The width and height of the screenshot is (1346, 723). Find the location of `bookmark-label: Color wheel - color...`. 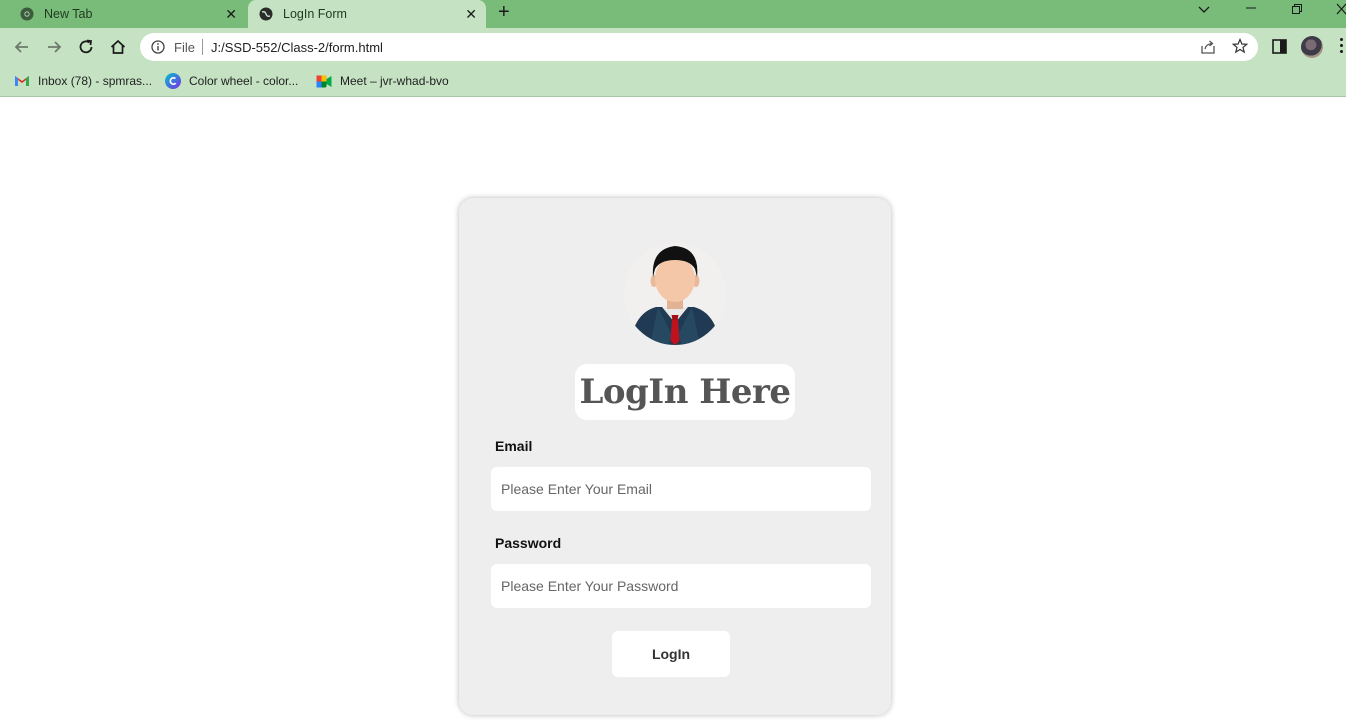

bookmark-label: Color wheel - color... is located at coordinates (244, 81).